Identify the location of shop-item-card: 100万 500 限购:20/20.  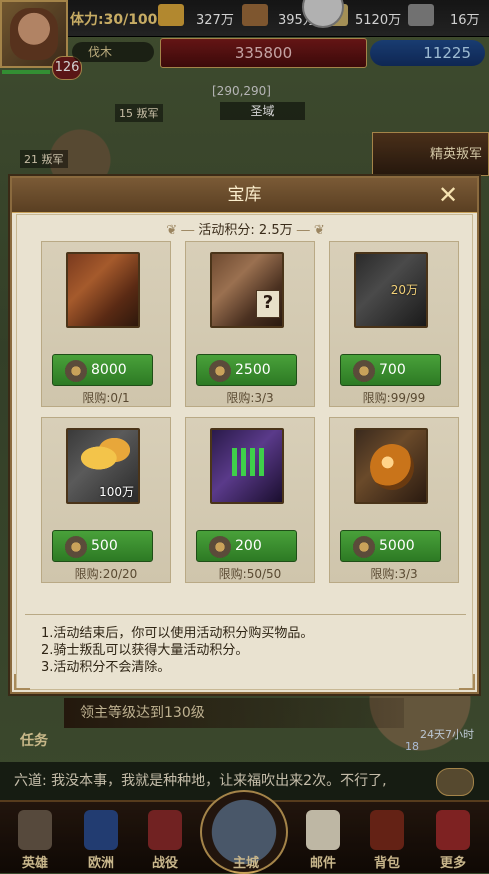
(106, 500).